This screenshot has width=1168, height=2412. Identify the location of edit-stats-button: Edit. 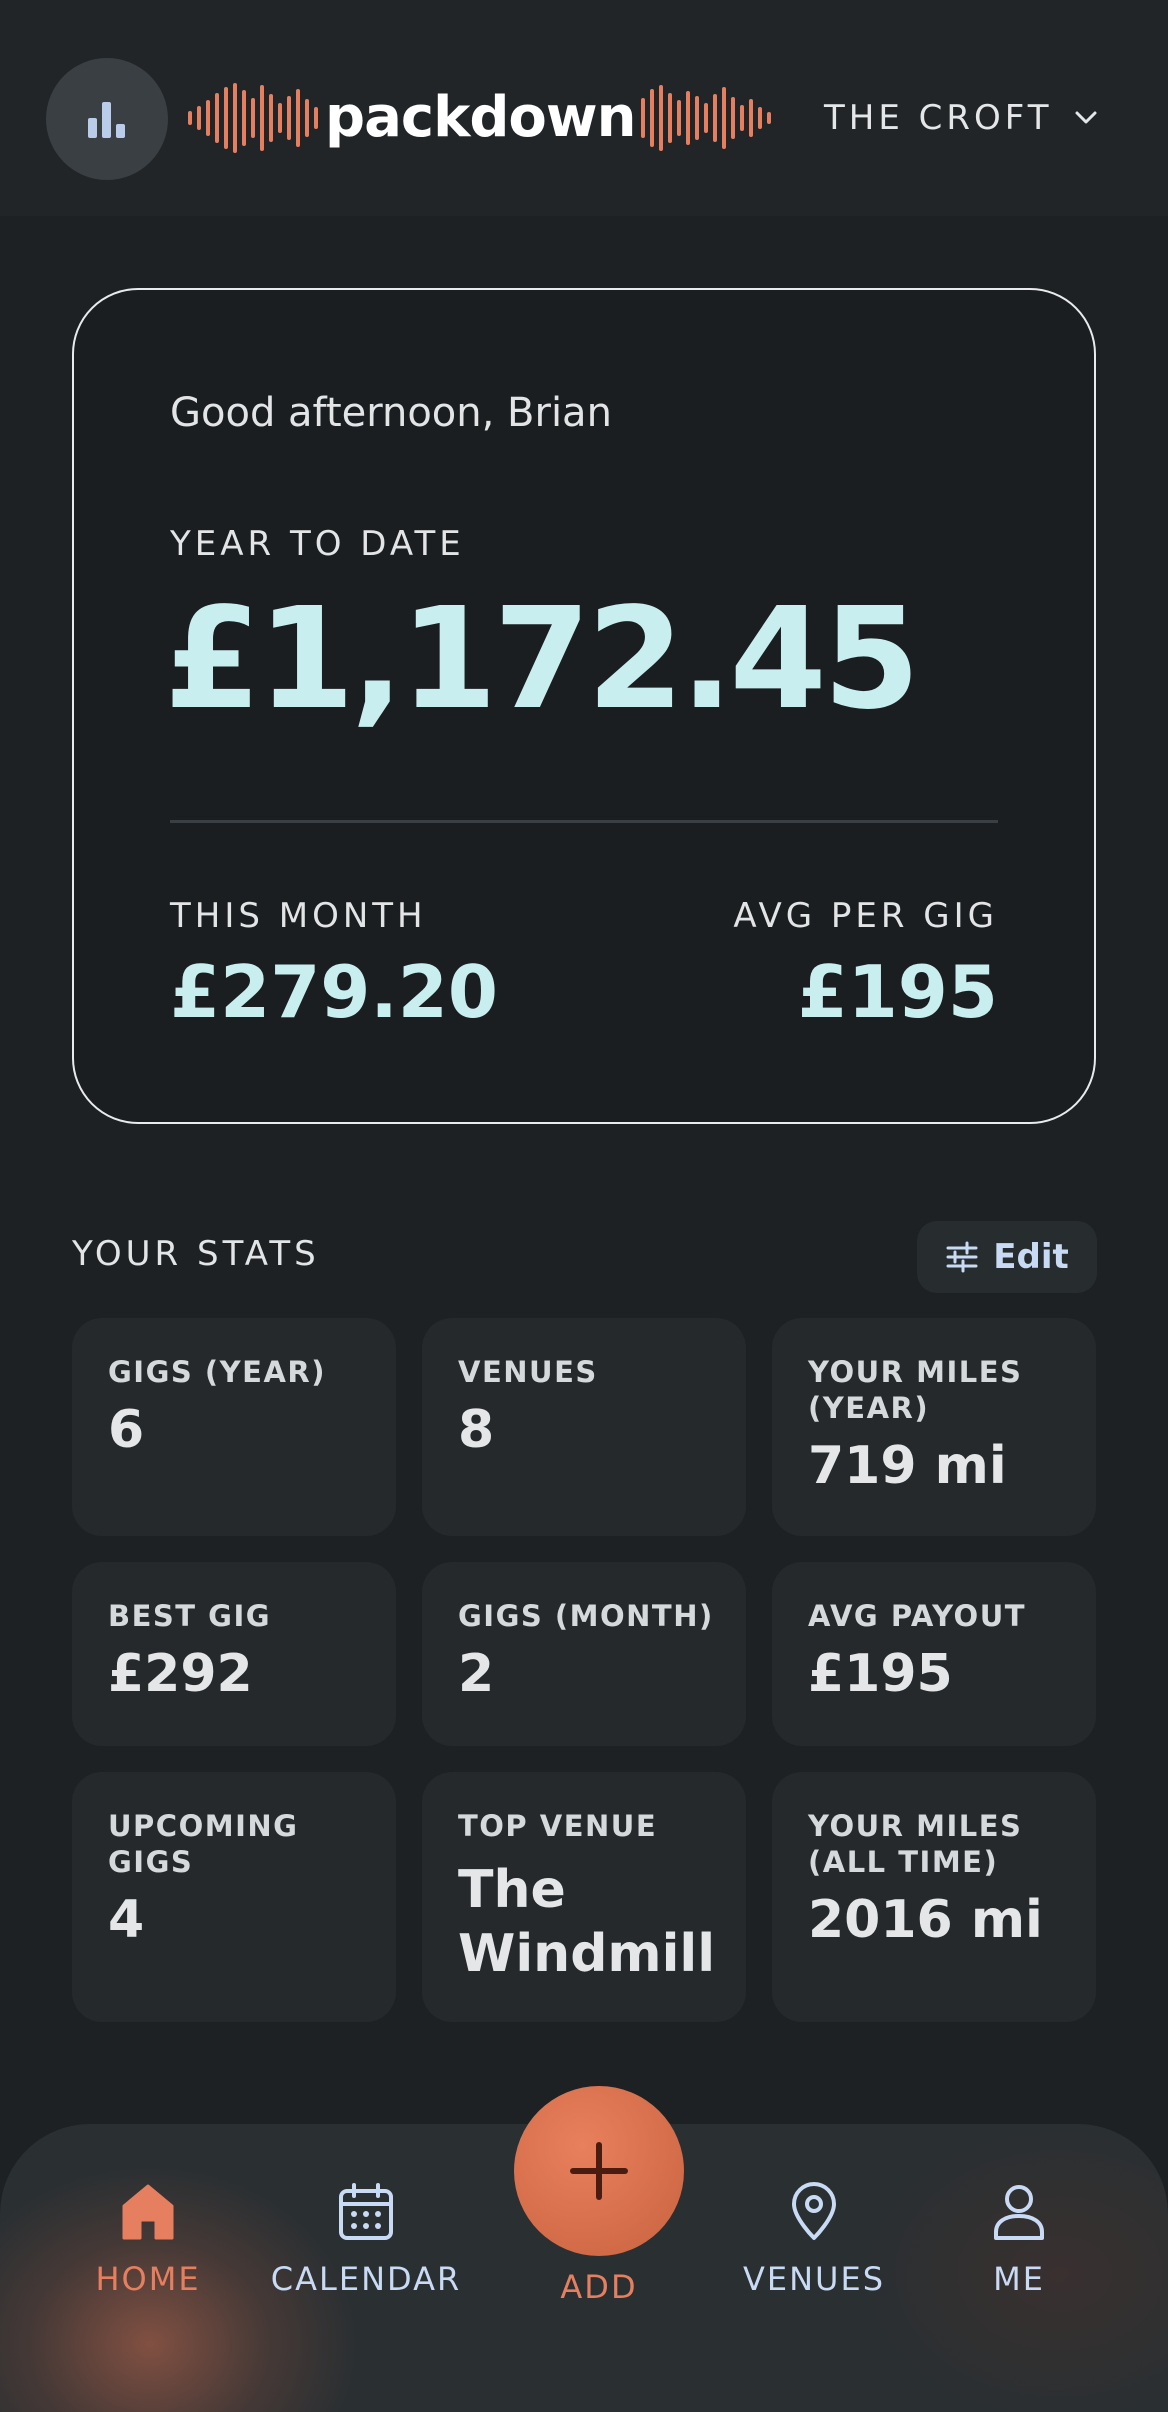
(1007, 1257).